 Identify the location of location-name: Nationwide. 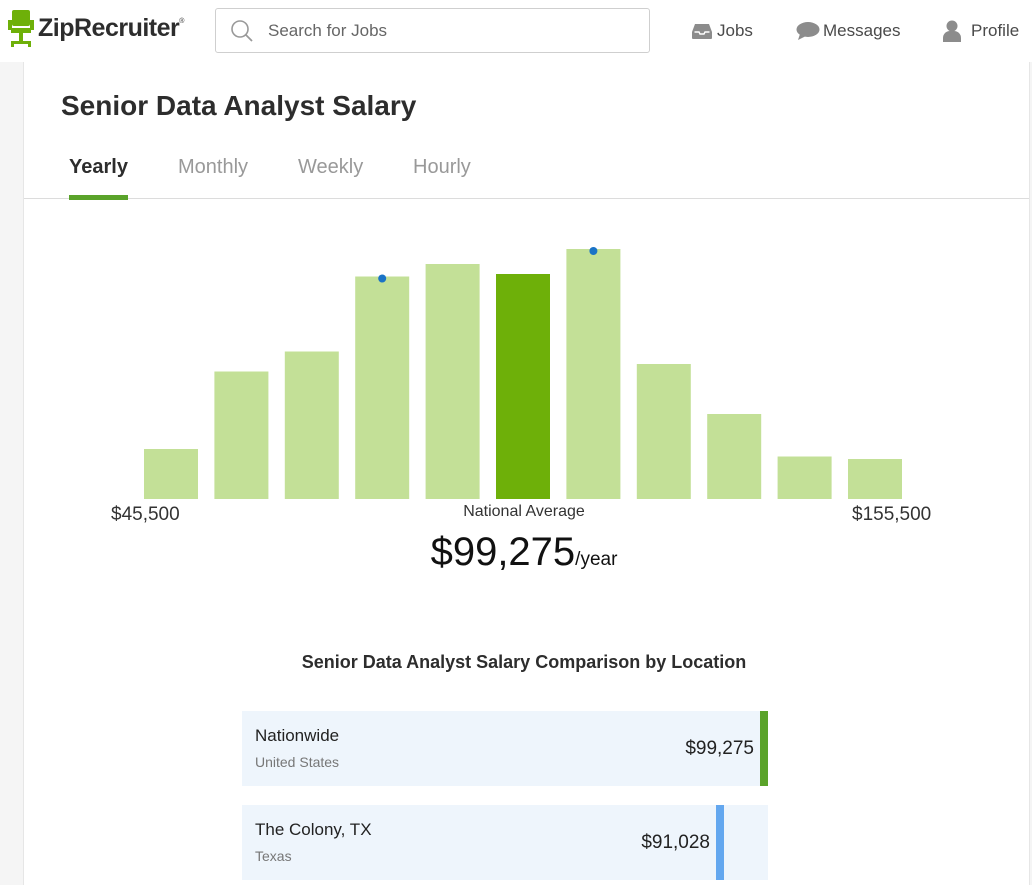
(297, 735).